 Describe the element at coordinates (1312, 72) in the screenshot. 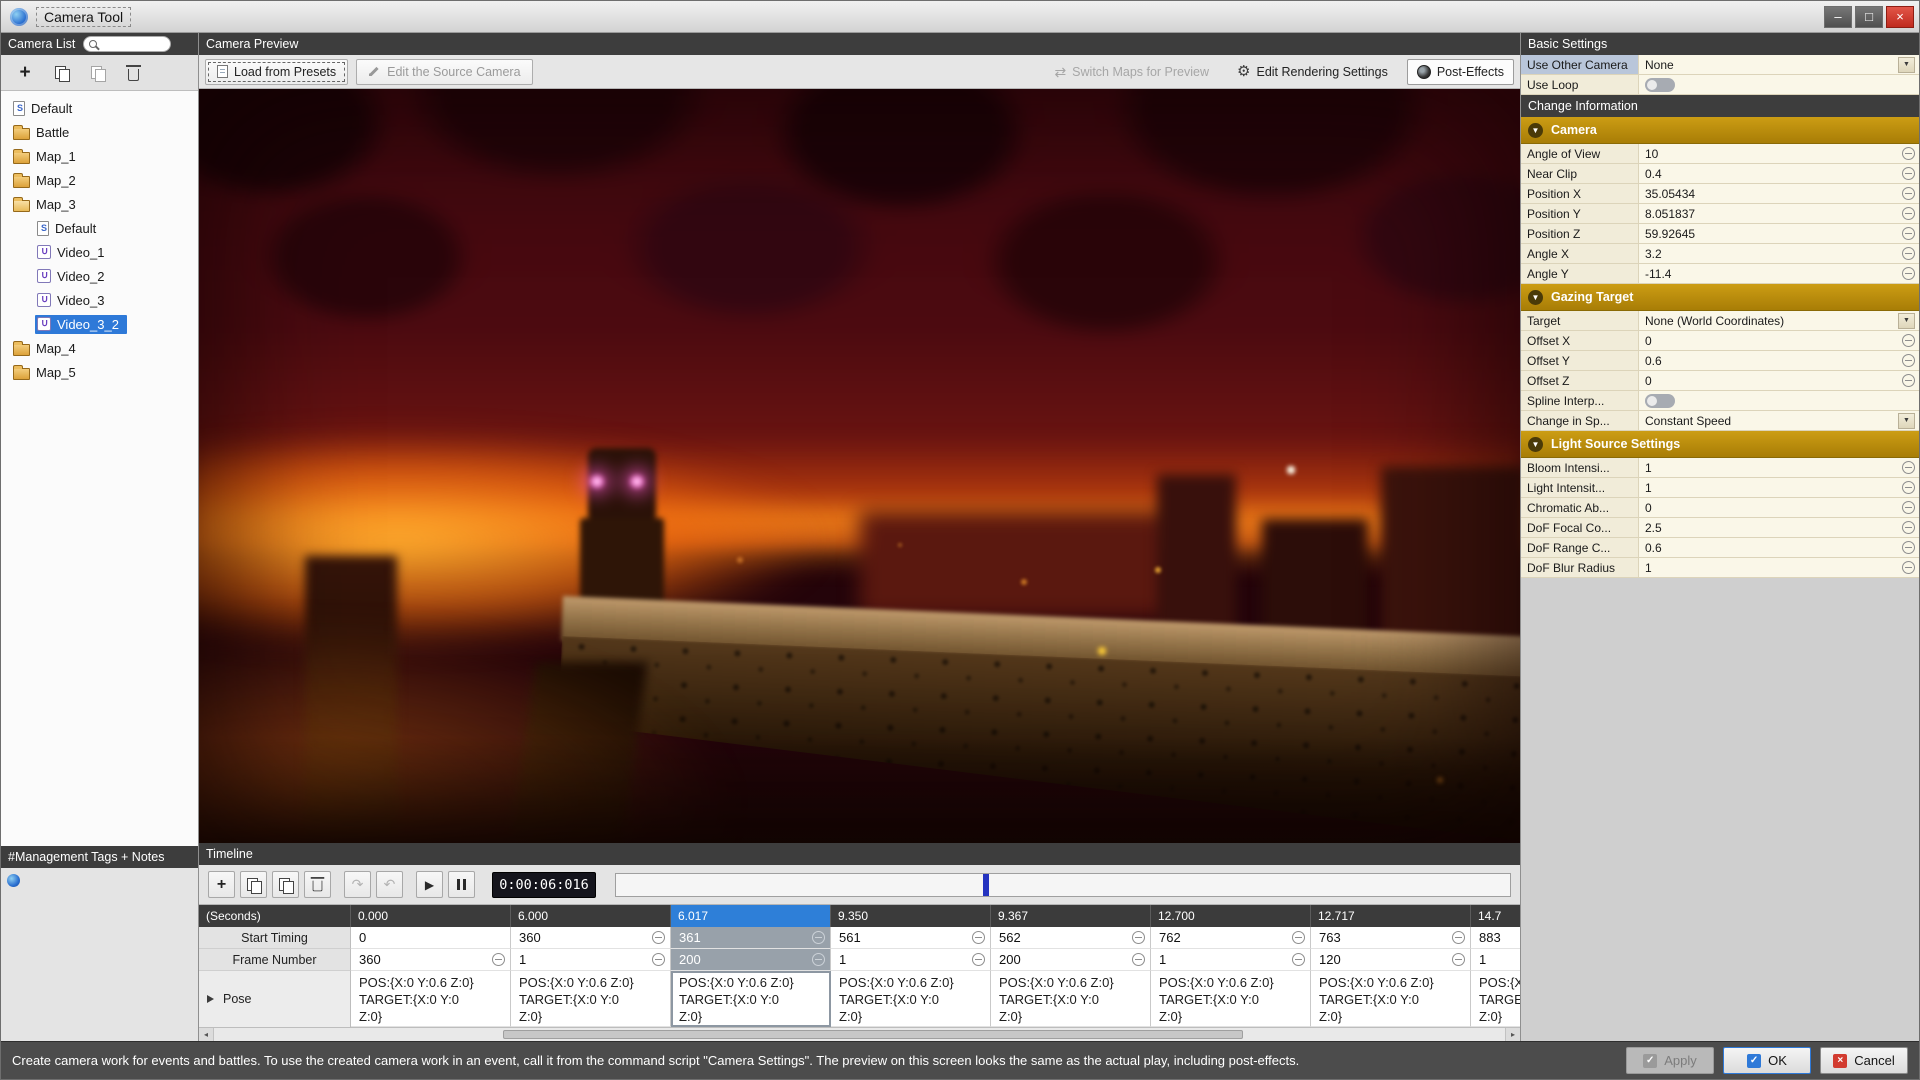

I see `edit-rendering-settings-button: ⚙ Edit Rendering Settings` at that location.